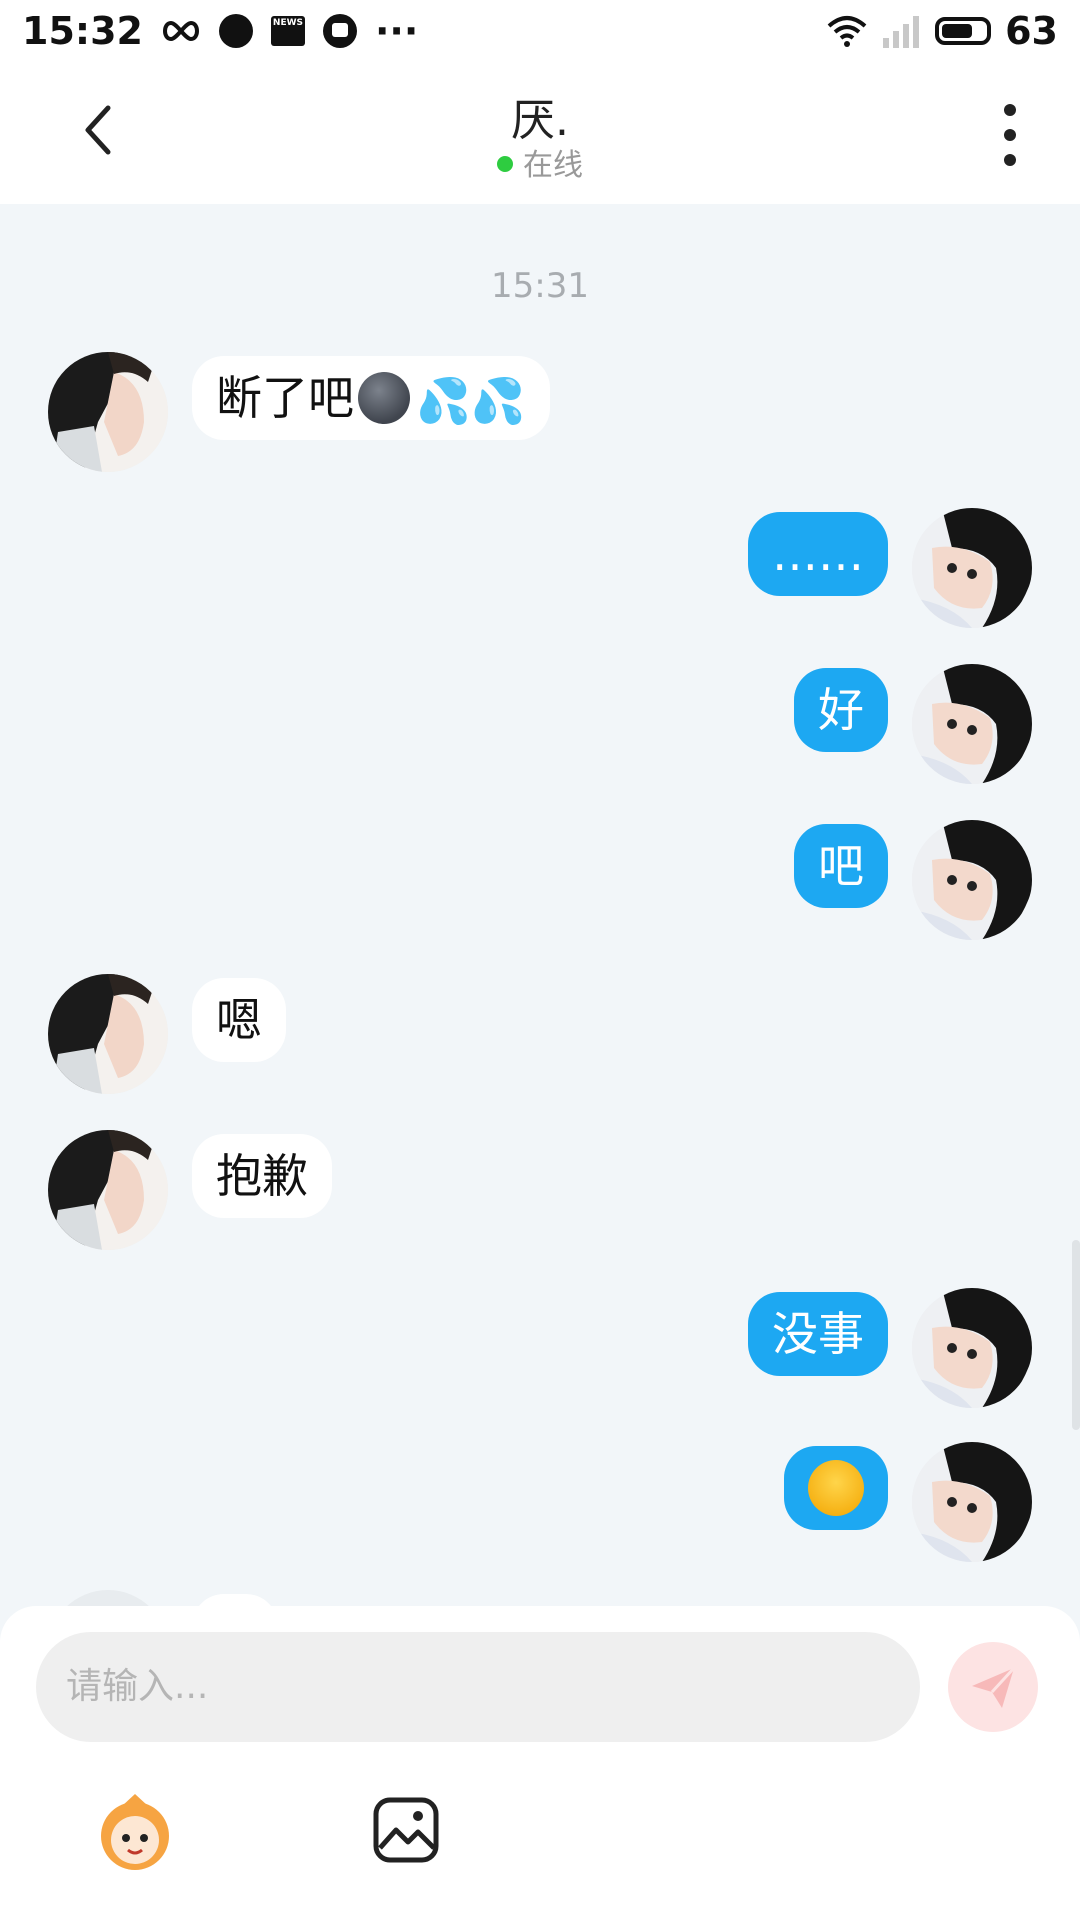  I want to click on message-row-partial, so click(540, 1598).